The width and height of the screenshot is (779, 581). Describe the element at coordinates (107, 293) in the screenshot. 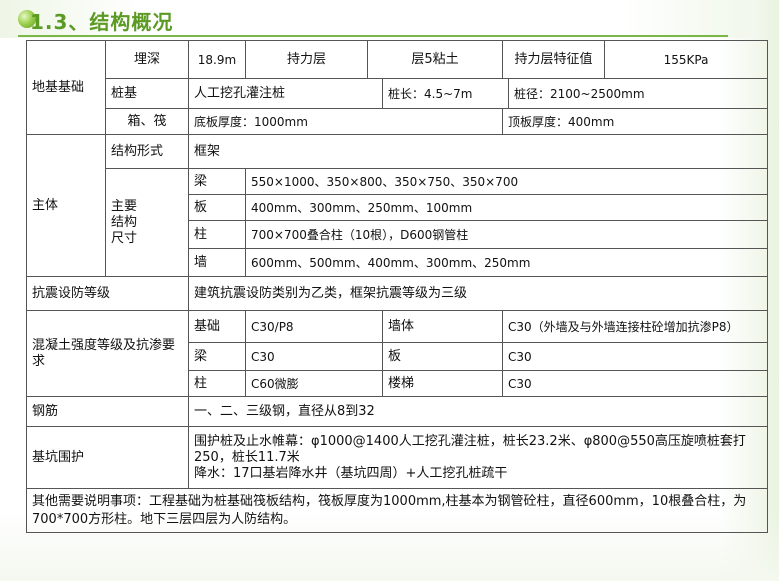

I see `seismic-label: 抗震设防等级` at that location.